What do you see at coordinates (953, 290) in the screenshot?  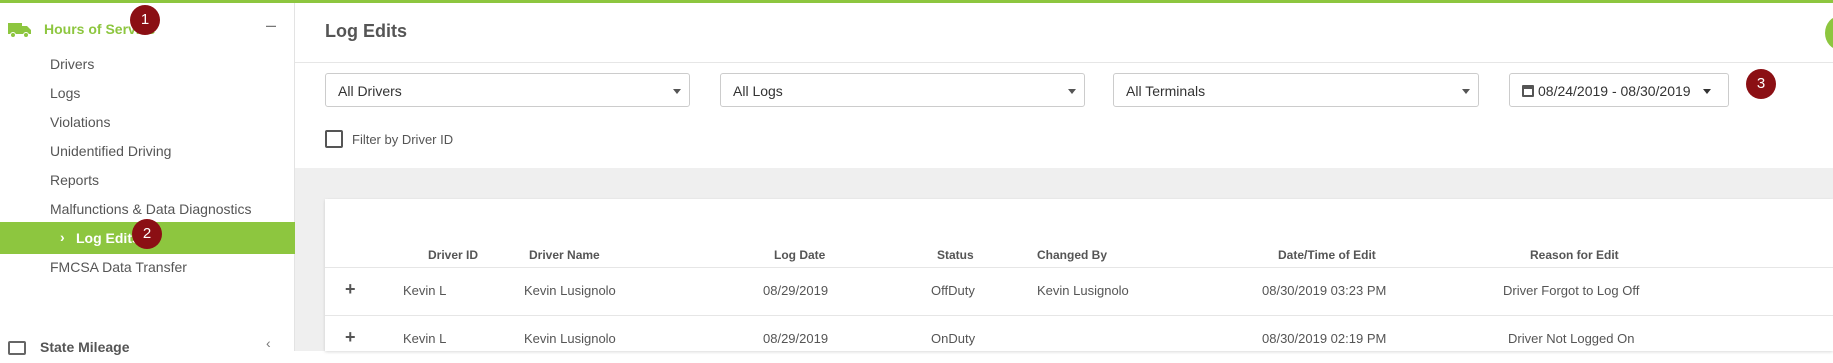 I see `cell-status: OffDuty` at bounding box center [953, 290].